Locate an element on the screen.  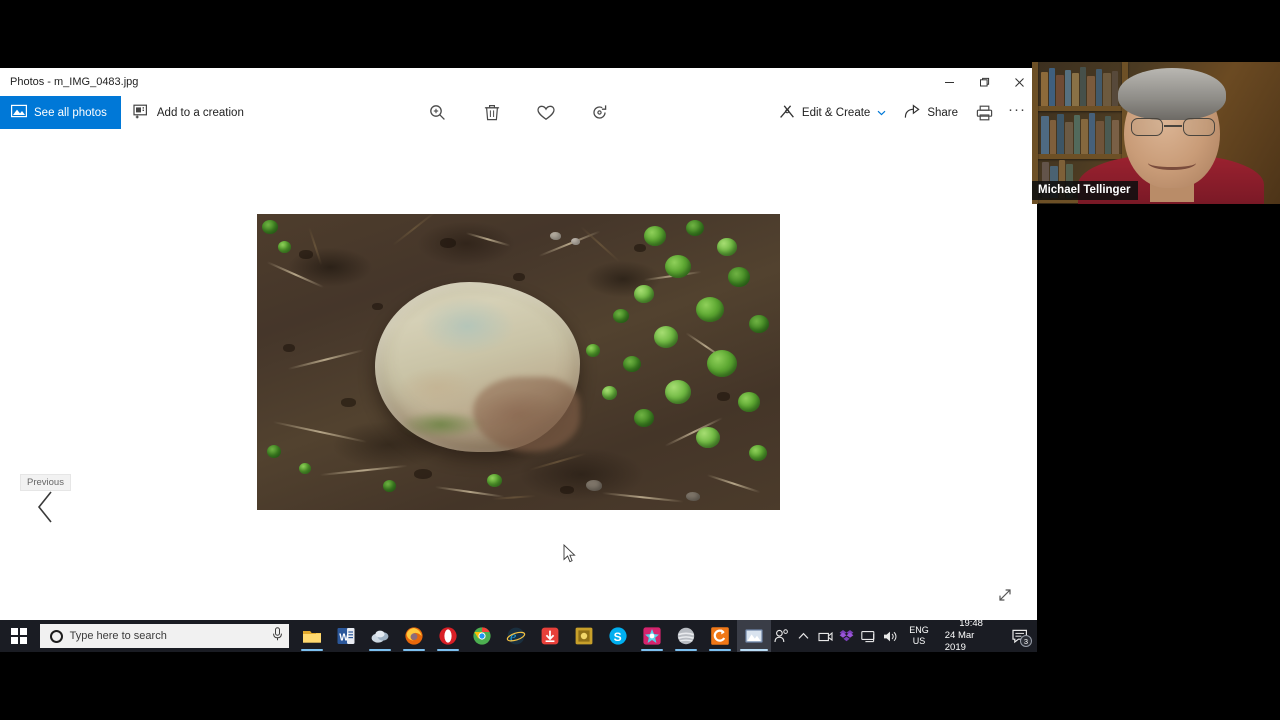
chevron-down-icon is located at coordinates (881, 113).